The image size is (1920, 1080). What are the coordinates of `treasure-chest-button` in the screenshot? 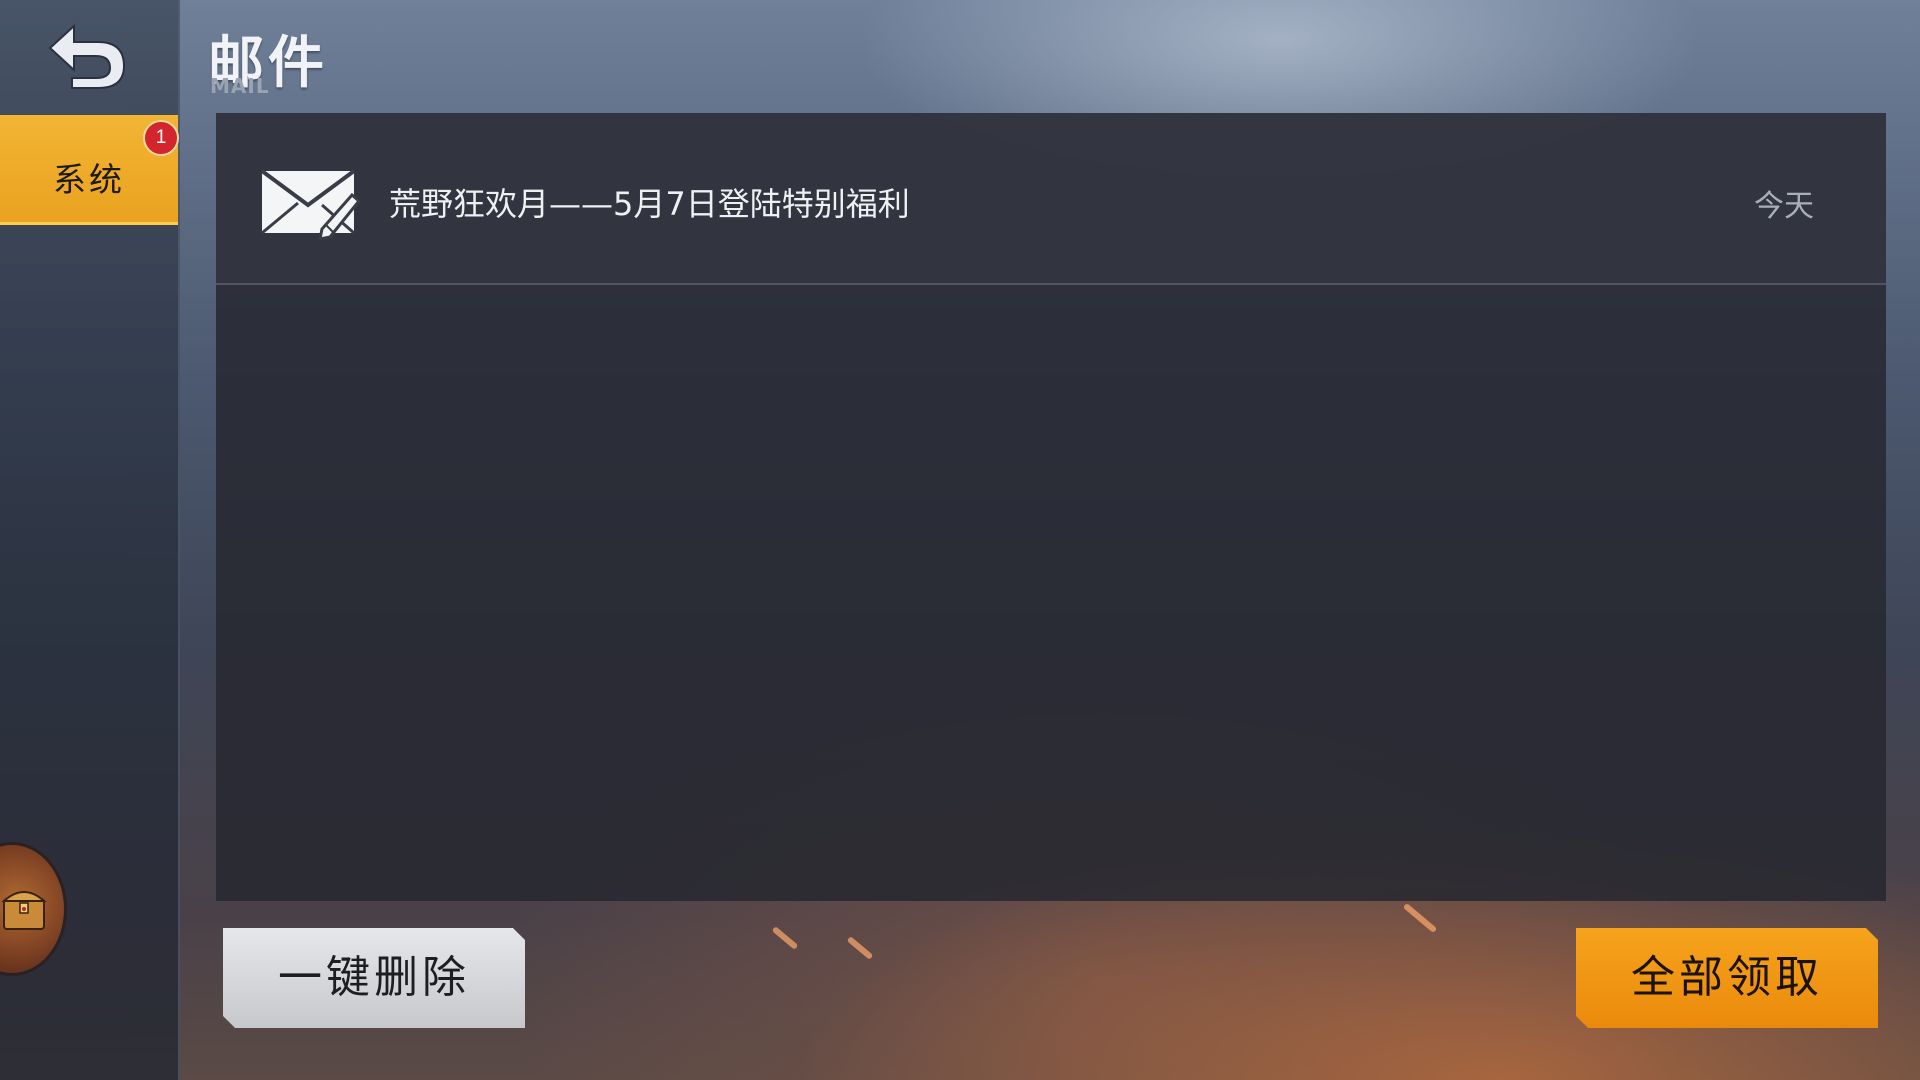 It's located at (32, 909).